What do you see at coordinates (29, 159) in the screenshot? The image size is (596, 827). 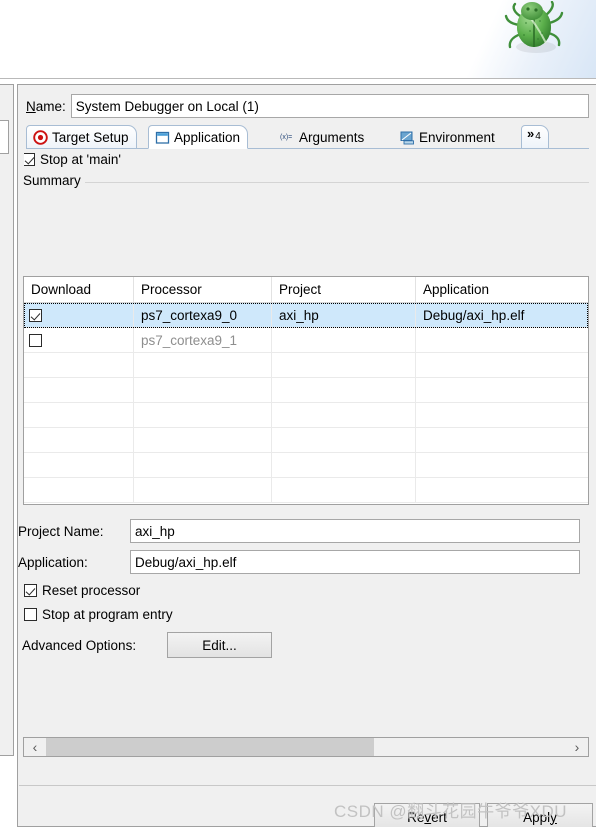 I see `stop-at-main-checkbox` at bounding box center [29, 159].